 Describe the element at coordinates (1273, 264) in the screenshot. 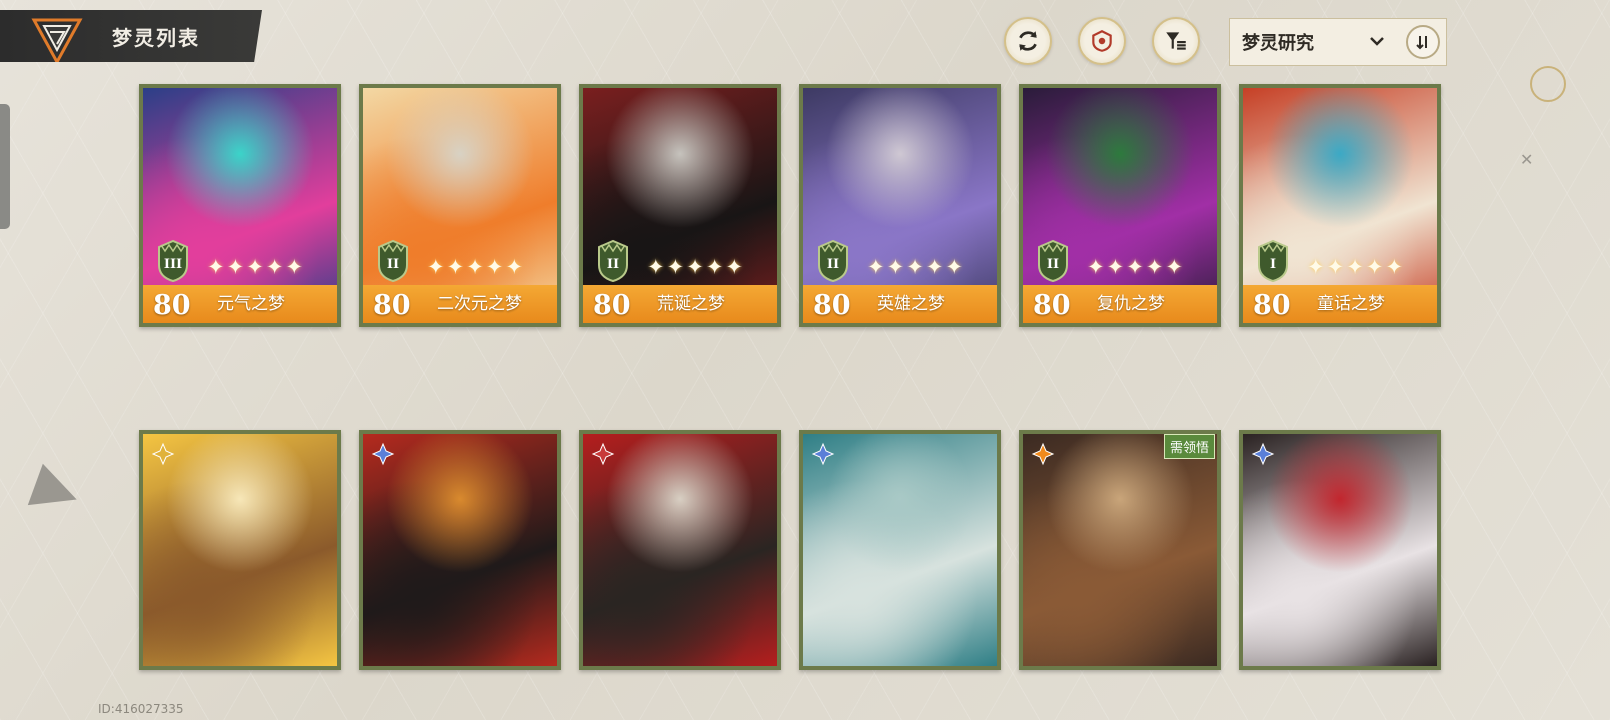

I see `rank-text: I` at that location.